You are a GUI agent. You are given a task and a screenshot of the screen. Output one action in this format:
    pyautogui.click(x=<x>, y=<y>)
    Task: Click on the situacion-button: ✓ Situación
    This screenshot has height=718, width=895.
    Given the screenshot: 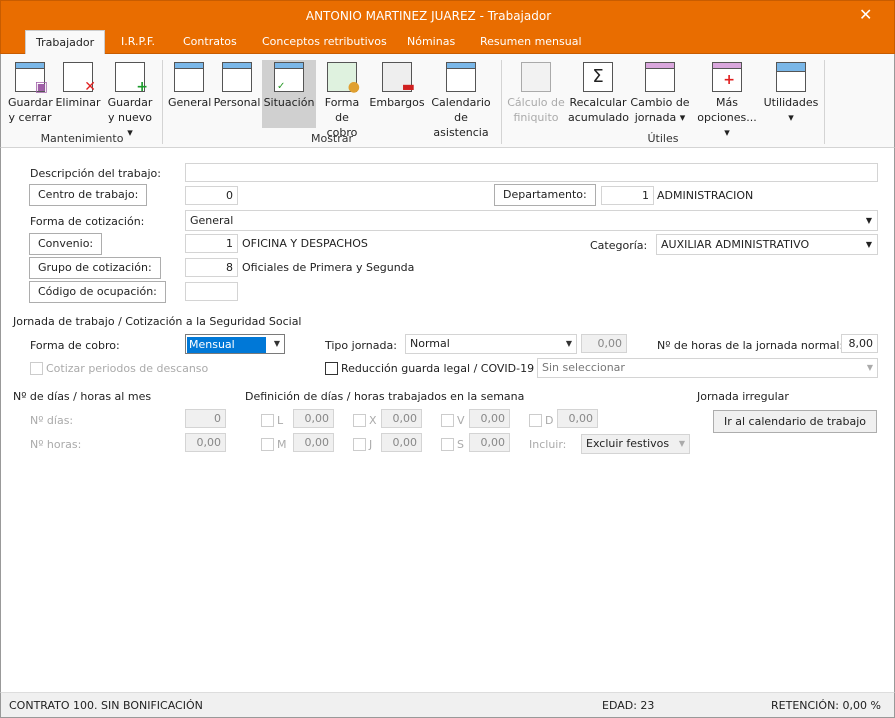 What is the action you would take?
    pyautogui.click(x=289, y=94)
    